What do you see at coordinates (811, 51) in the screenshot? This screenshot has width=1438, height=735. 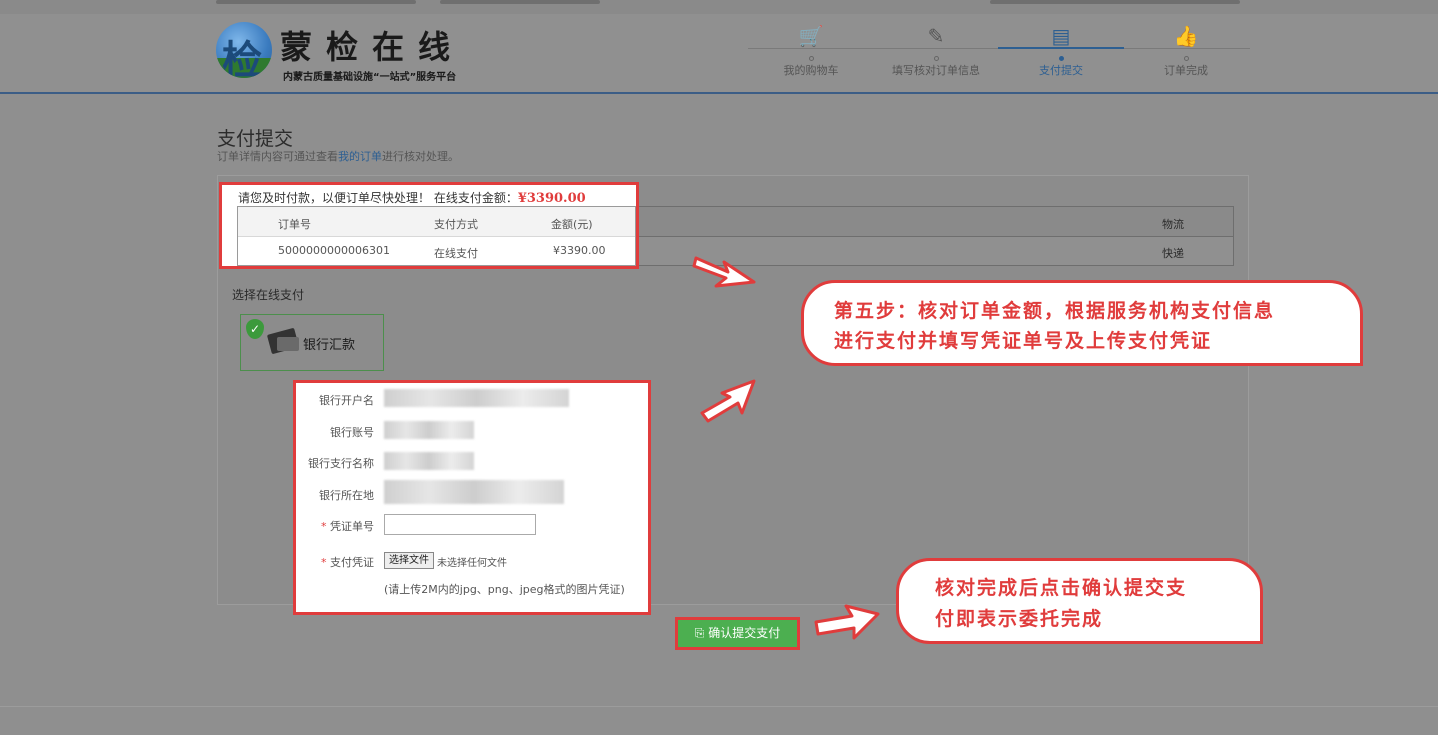 I see `step-cart: 🛒 我的购物车` at bounding box center [811, 51].